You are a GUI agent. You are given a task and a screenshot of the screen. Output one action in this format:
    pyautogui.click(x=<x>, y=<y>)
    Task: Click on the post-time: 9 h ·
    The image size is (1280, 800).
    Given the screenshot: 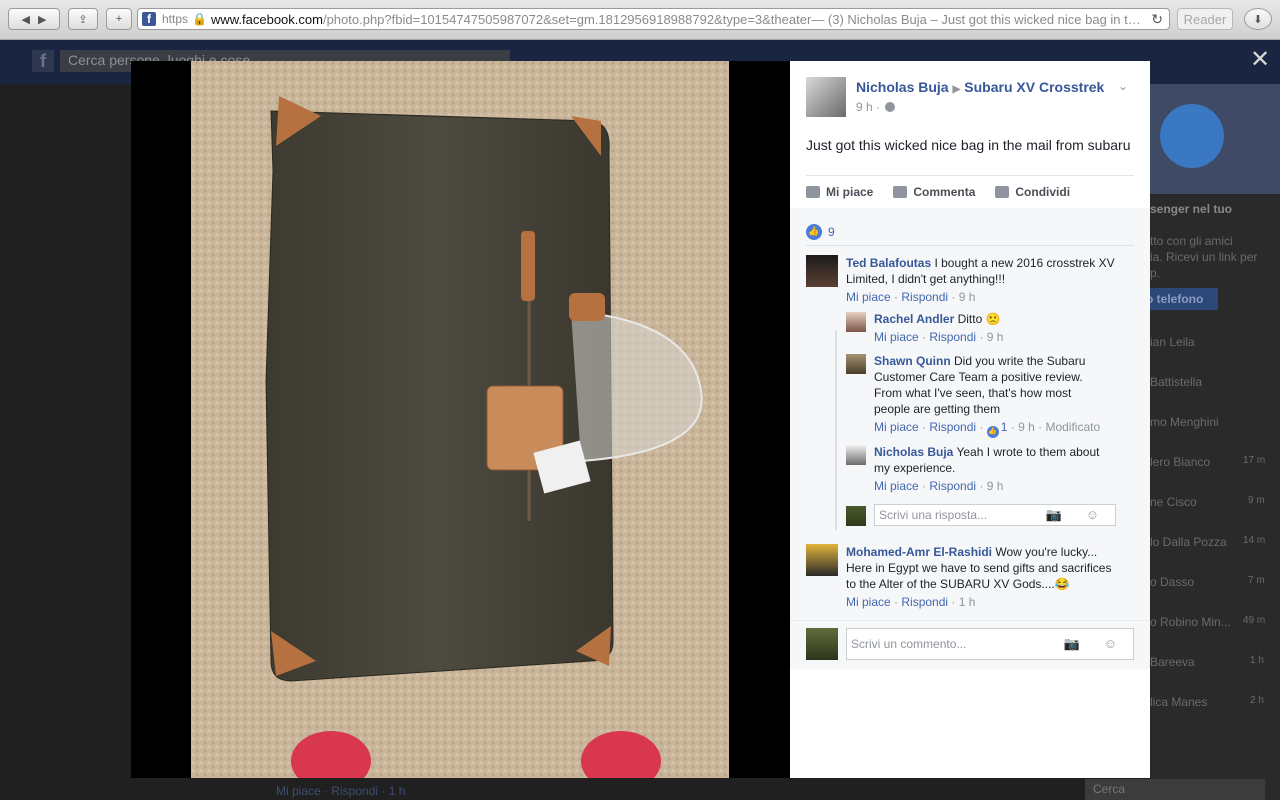 What is the action you would take?
    pyautogui.click(x=876, y=107)
    